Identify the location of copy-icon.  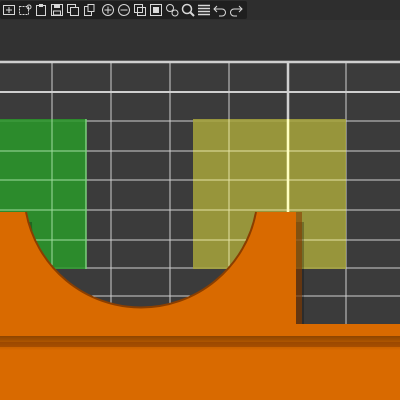
(73, 10).